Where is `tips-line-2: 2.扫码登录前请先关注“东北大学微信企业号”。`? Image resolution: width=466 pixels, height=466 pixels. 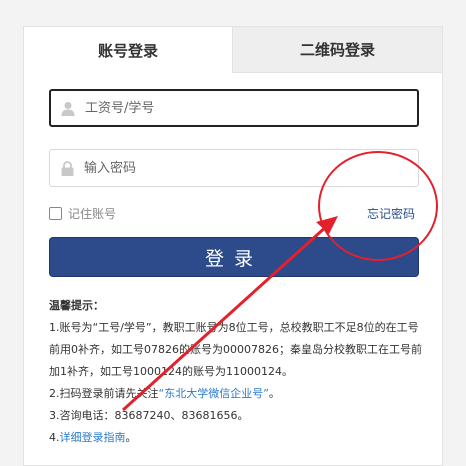 tips-line-2: 2.扫码登录前请先关注“东北大学微信企业号”。 is located at coordinates (239, 394).